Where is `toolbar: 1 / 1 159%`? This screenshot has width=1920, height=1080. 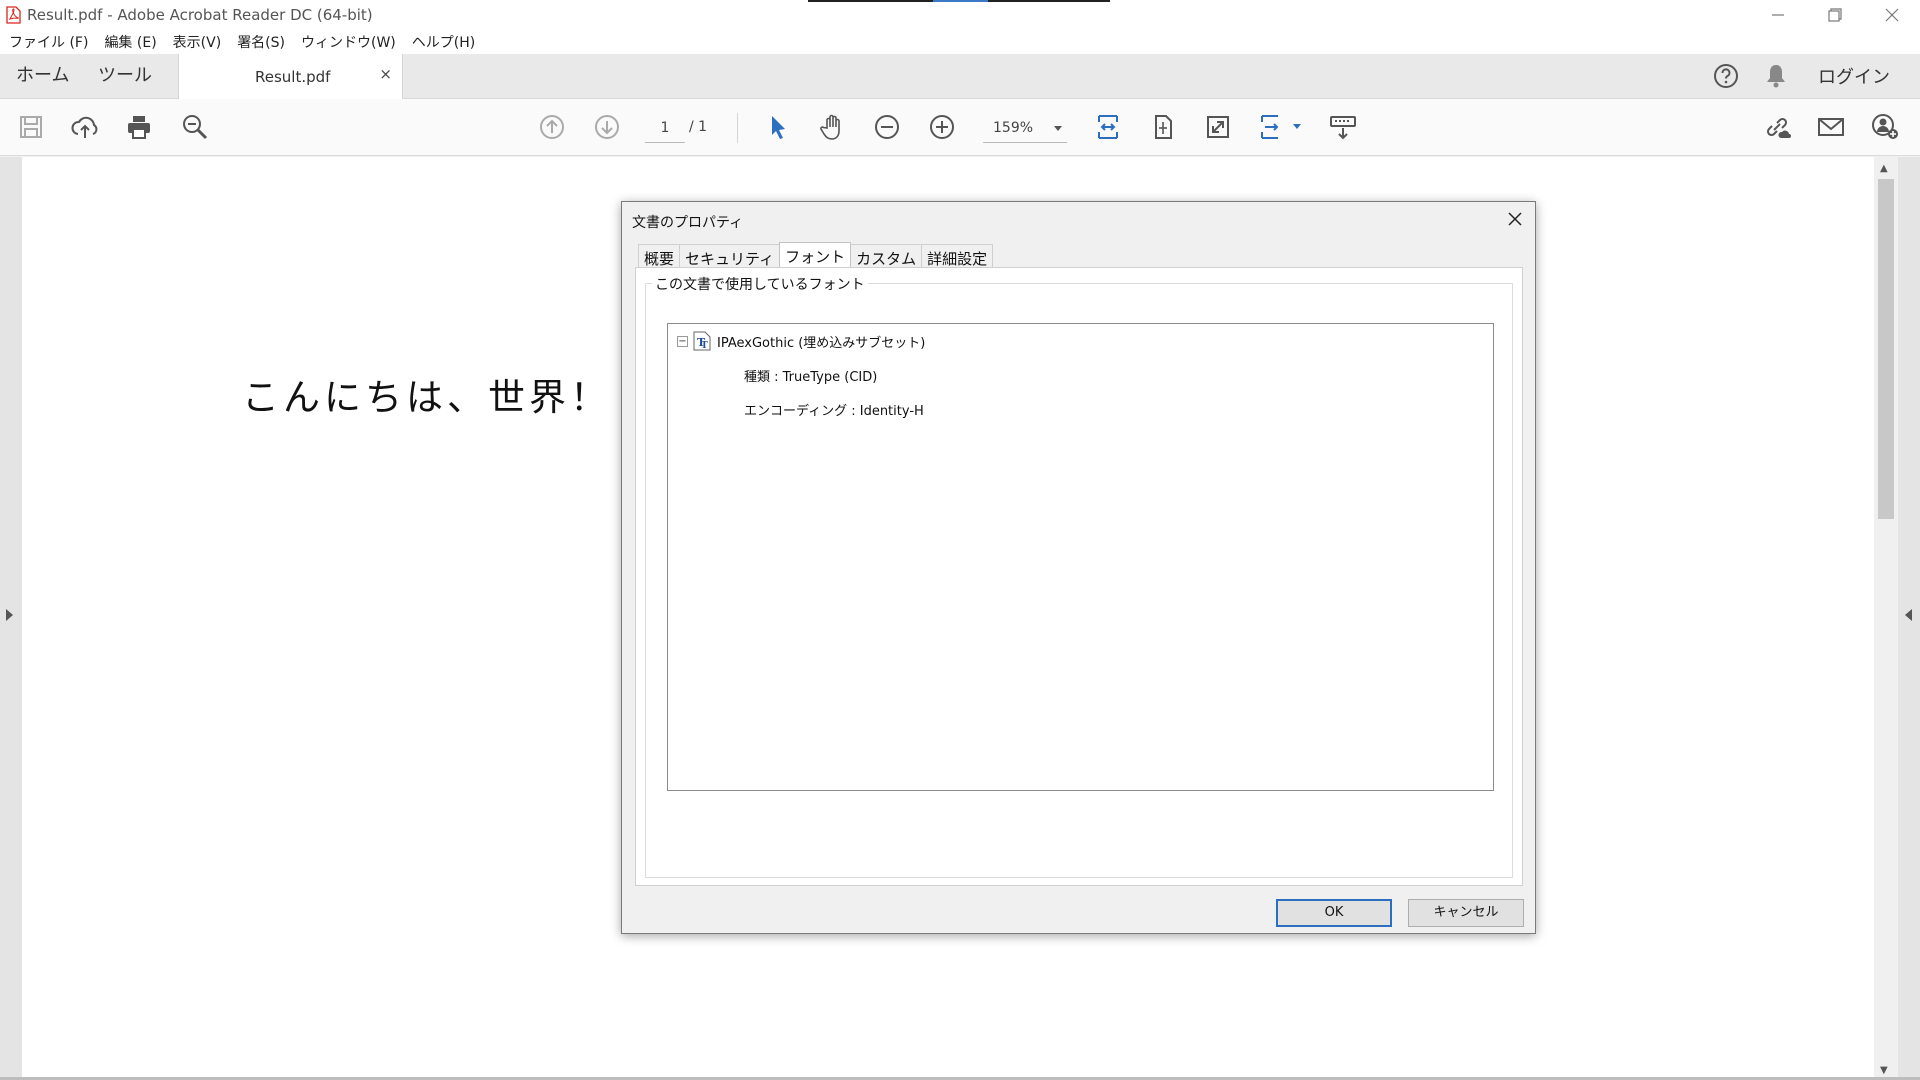
toolbar: 1 / 1 159% is located at coordinates (960, 127).